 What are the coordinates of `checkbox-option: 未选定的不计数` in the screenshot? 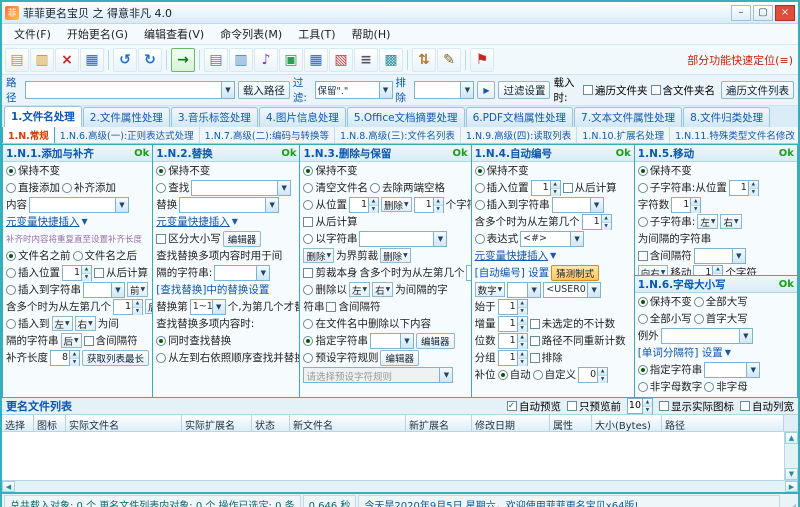 It's located at (572, 323).